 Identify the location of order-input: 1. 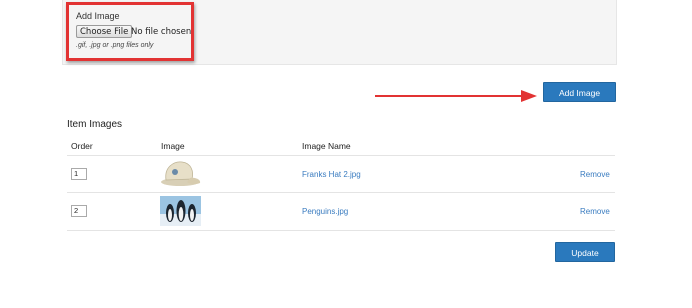
(79, 174).